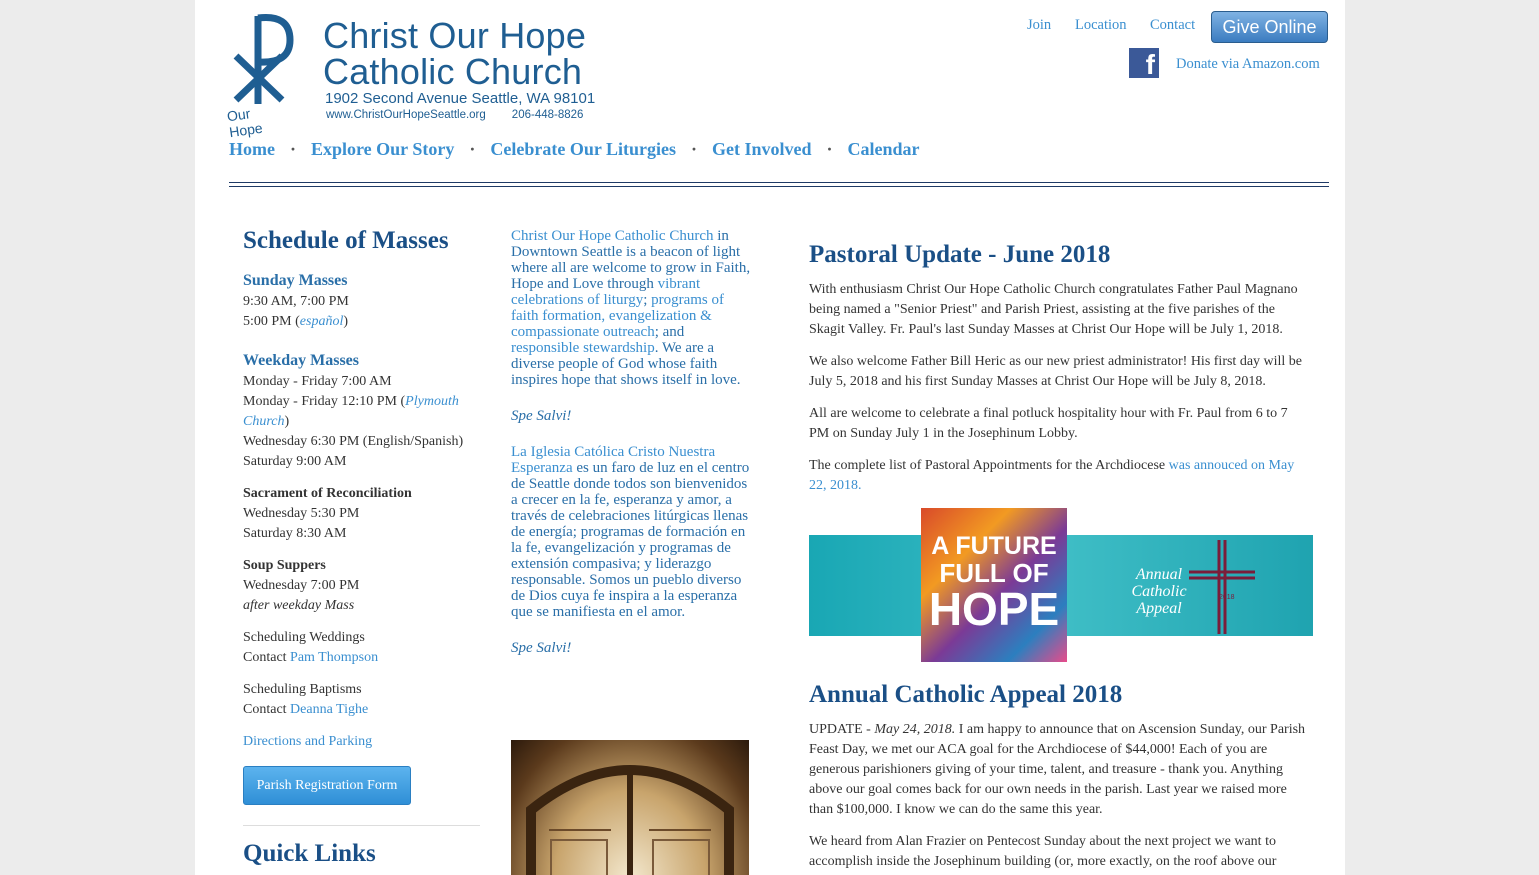 The width and height of the screenshot is (1539, 875). What do you see at coordinates (583, 149) in the screenshot?
I see `nav-celebrate-our-liturgies: Celebrate Our Liturgies` at bounding box center [583, 149].